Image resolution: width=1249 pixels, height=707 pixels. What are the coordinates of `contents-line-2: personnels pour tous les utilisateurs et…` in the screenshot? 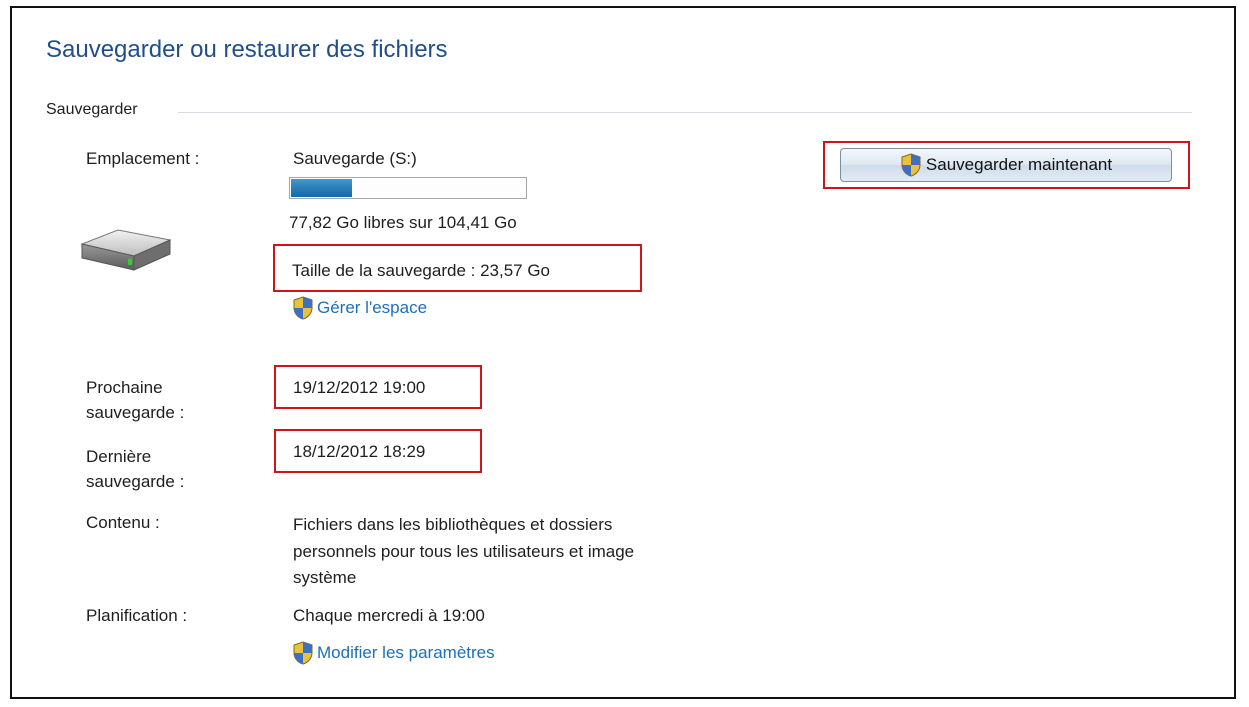 It's located at (464, 551).